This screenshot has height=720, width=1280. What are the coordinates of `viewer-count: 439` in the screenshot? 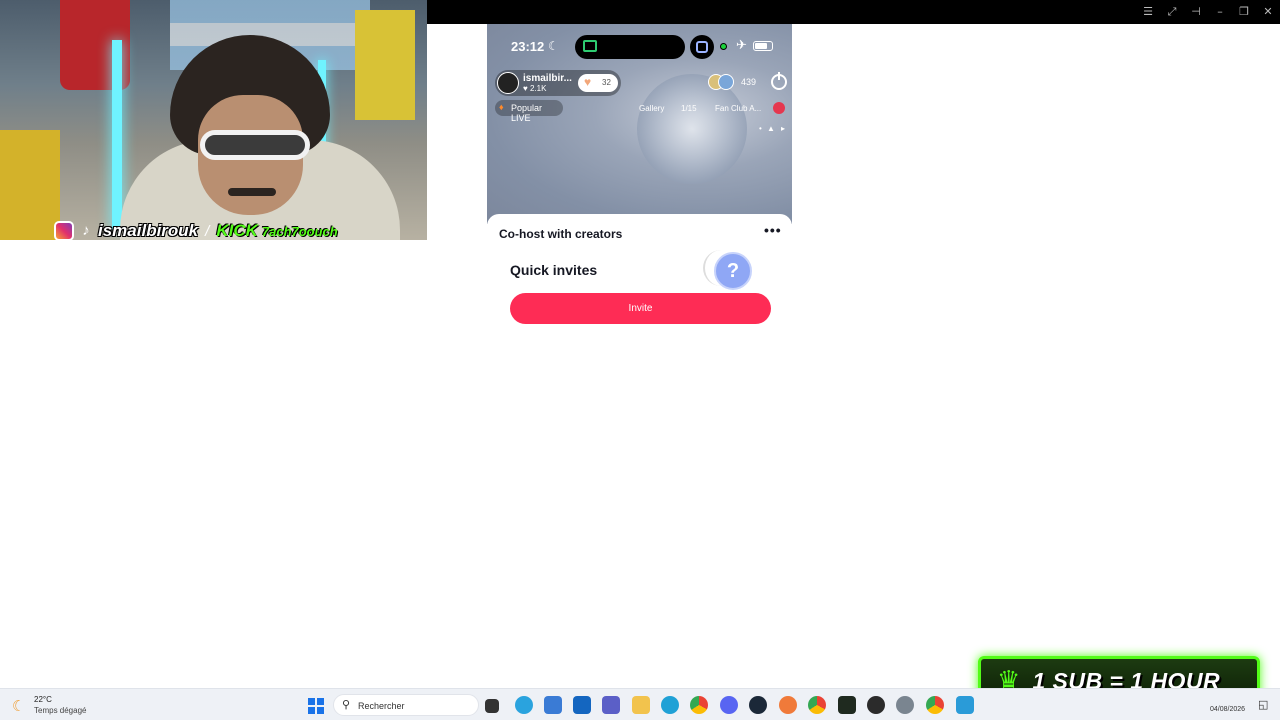 It's located at (748, 82).